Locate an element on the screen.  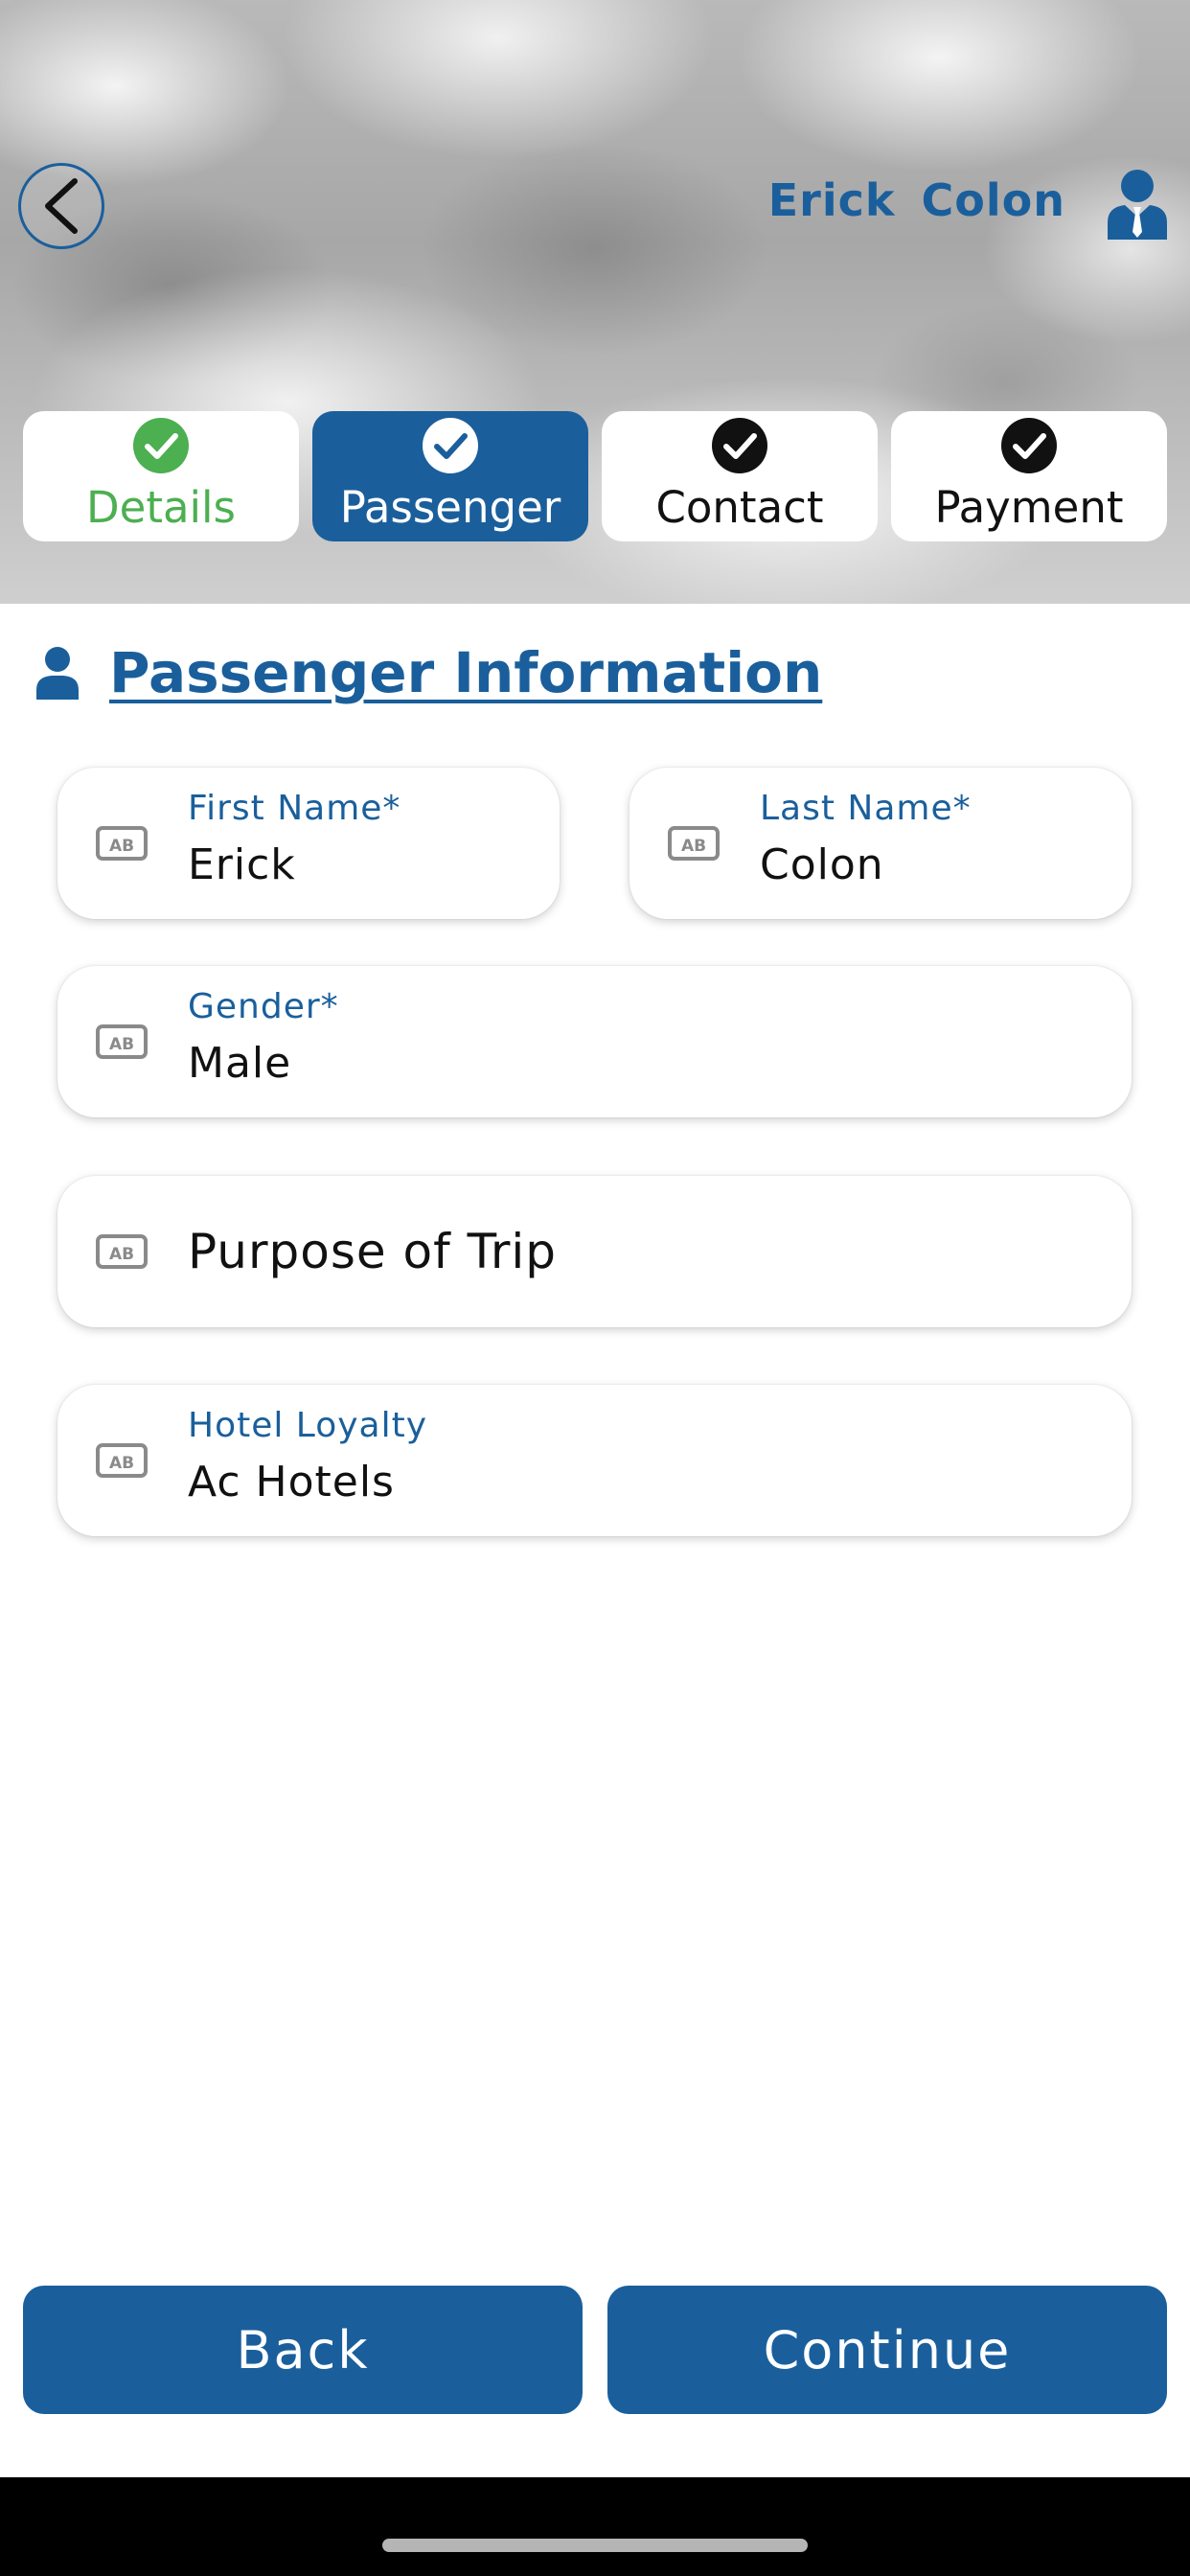
last-name-field: AB Last Name* Colon is located at coordinates (881, 843).